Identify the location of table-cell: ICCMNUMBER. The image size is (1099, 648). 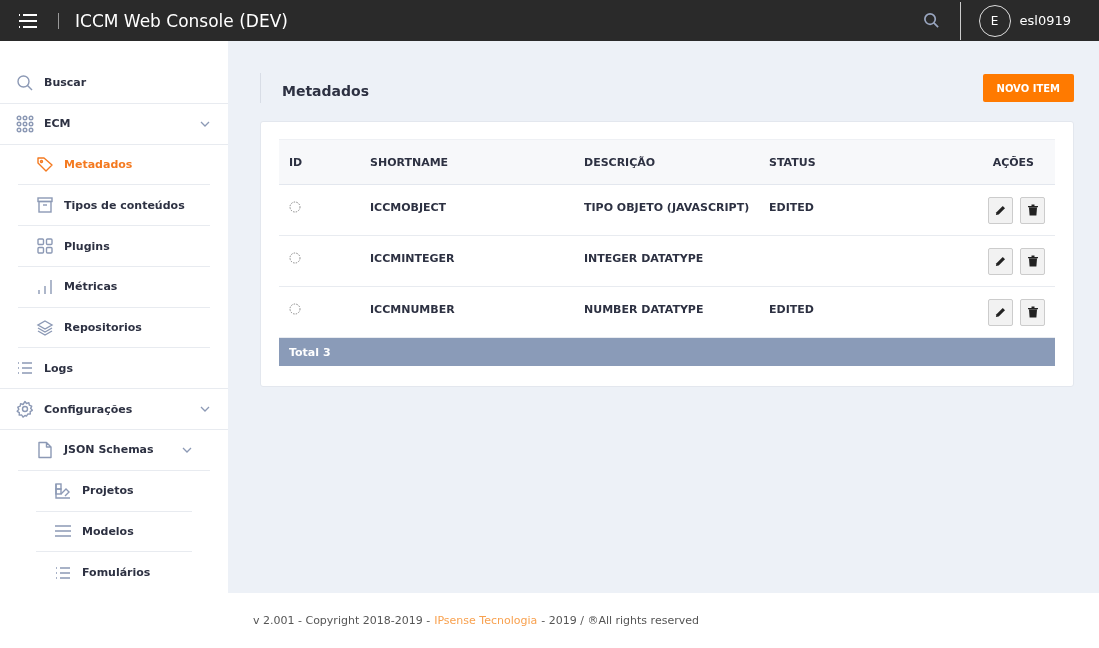
(412, 309).